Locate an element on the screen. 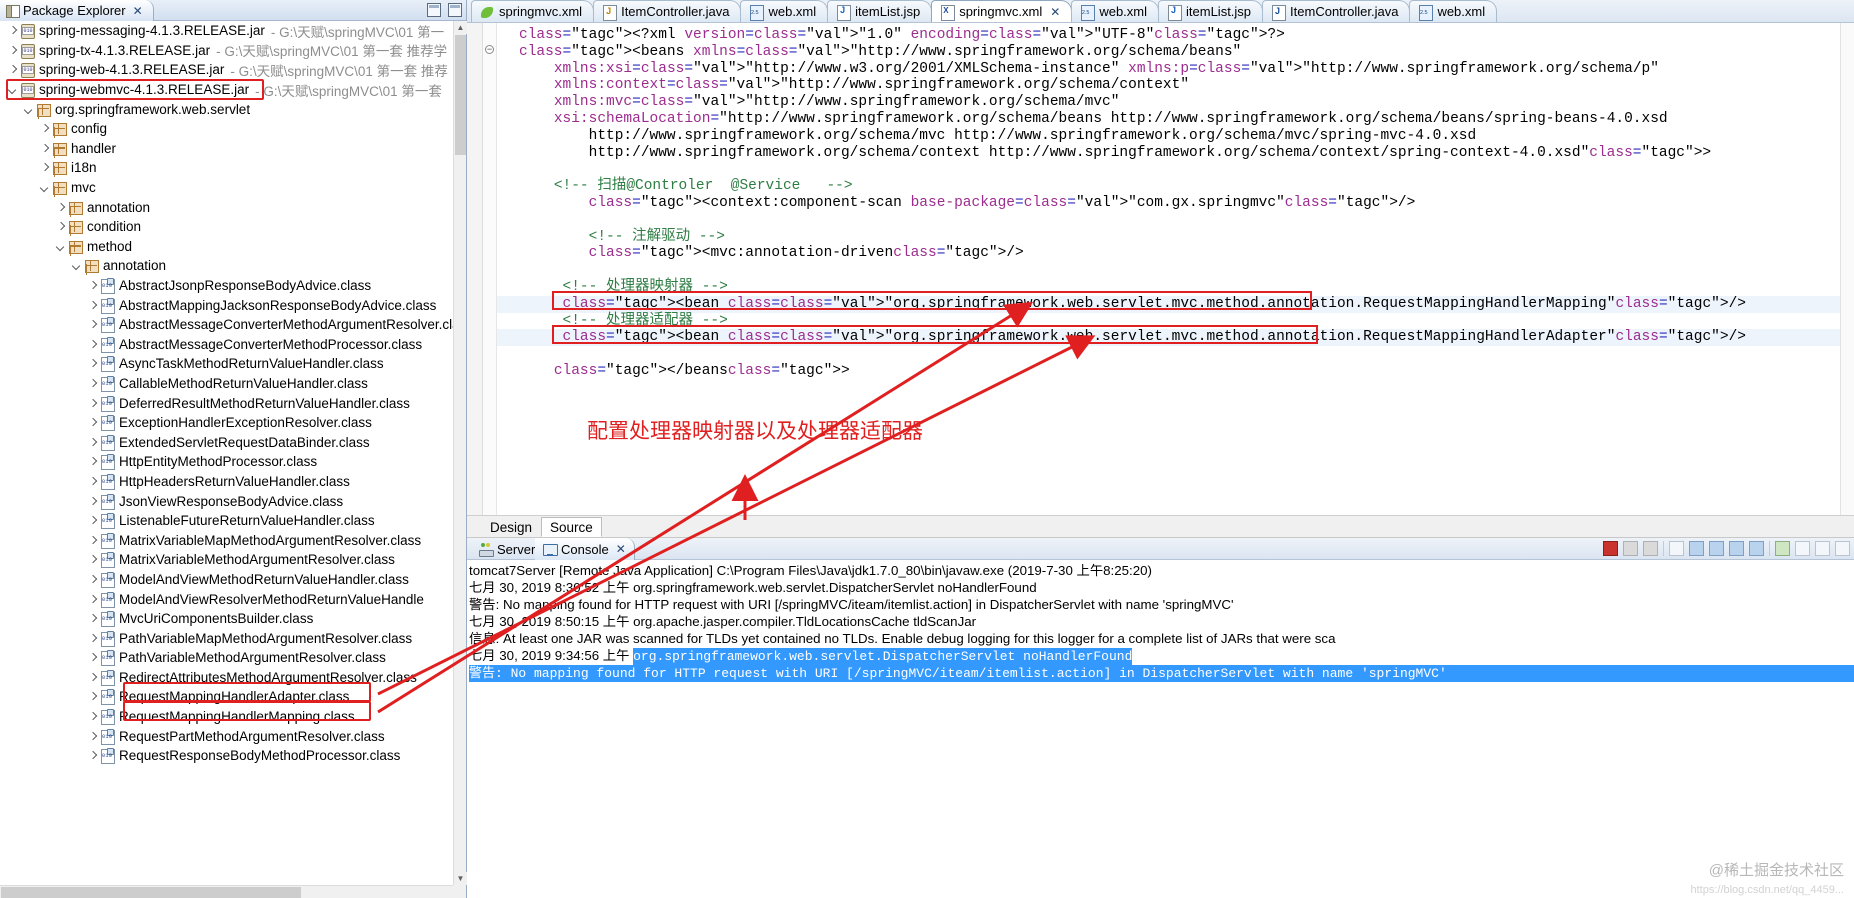 The width and height of the screenshot is (1854, 898). tree-row: config is located at coordinates (226, 129).